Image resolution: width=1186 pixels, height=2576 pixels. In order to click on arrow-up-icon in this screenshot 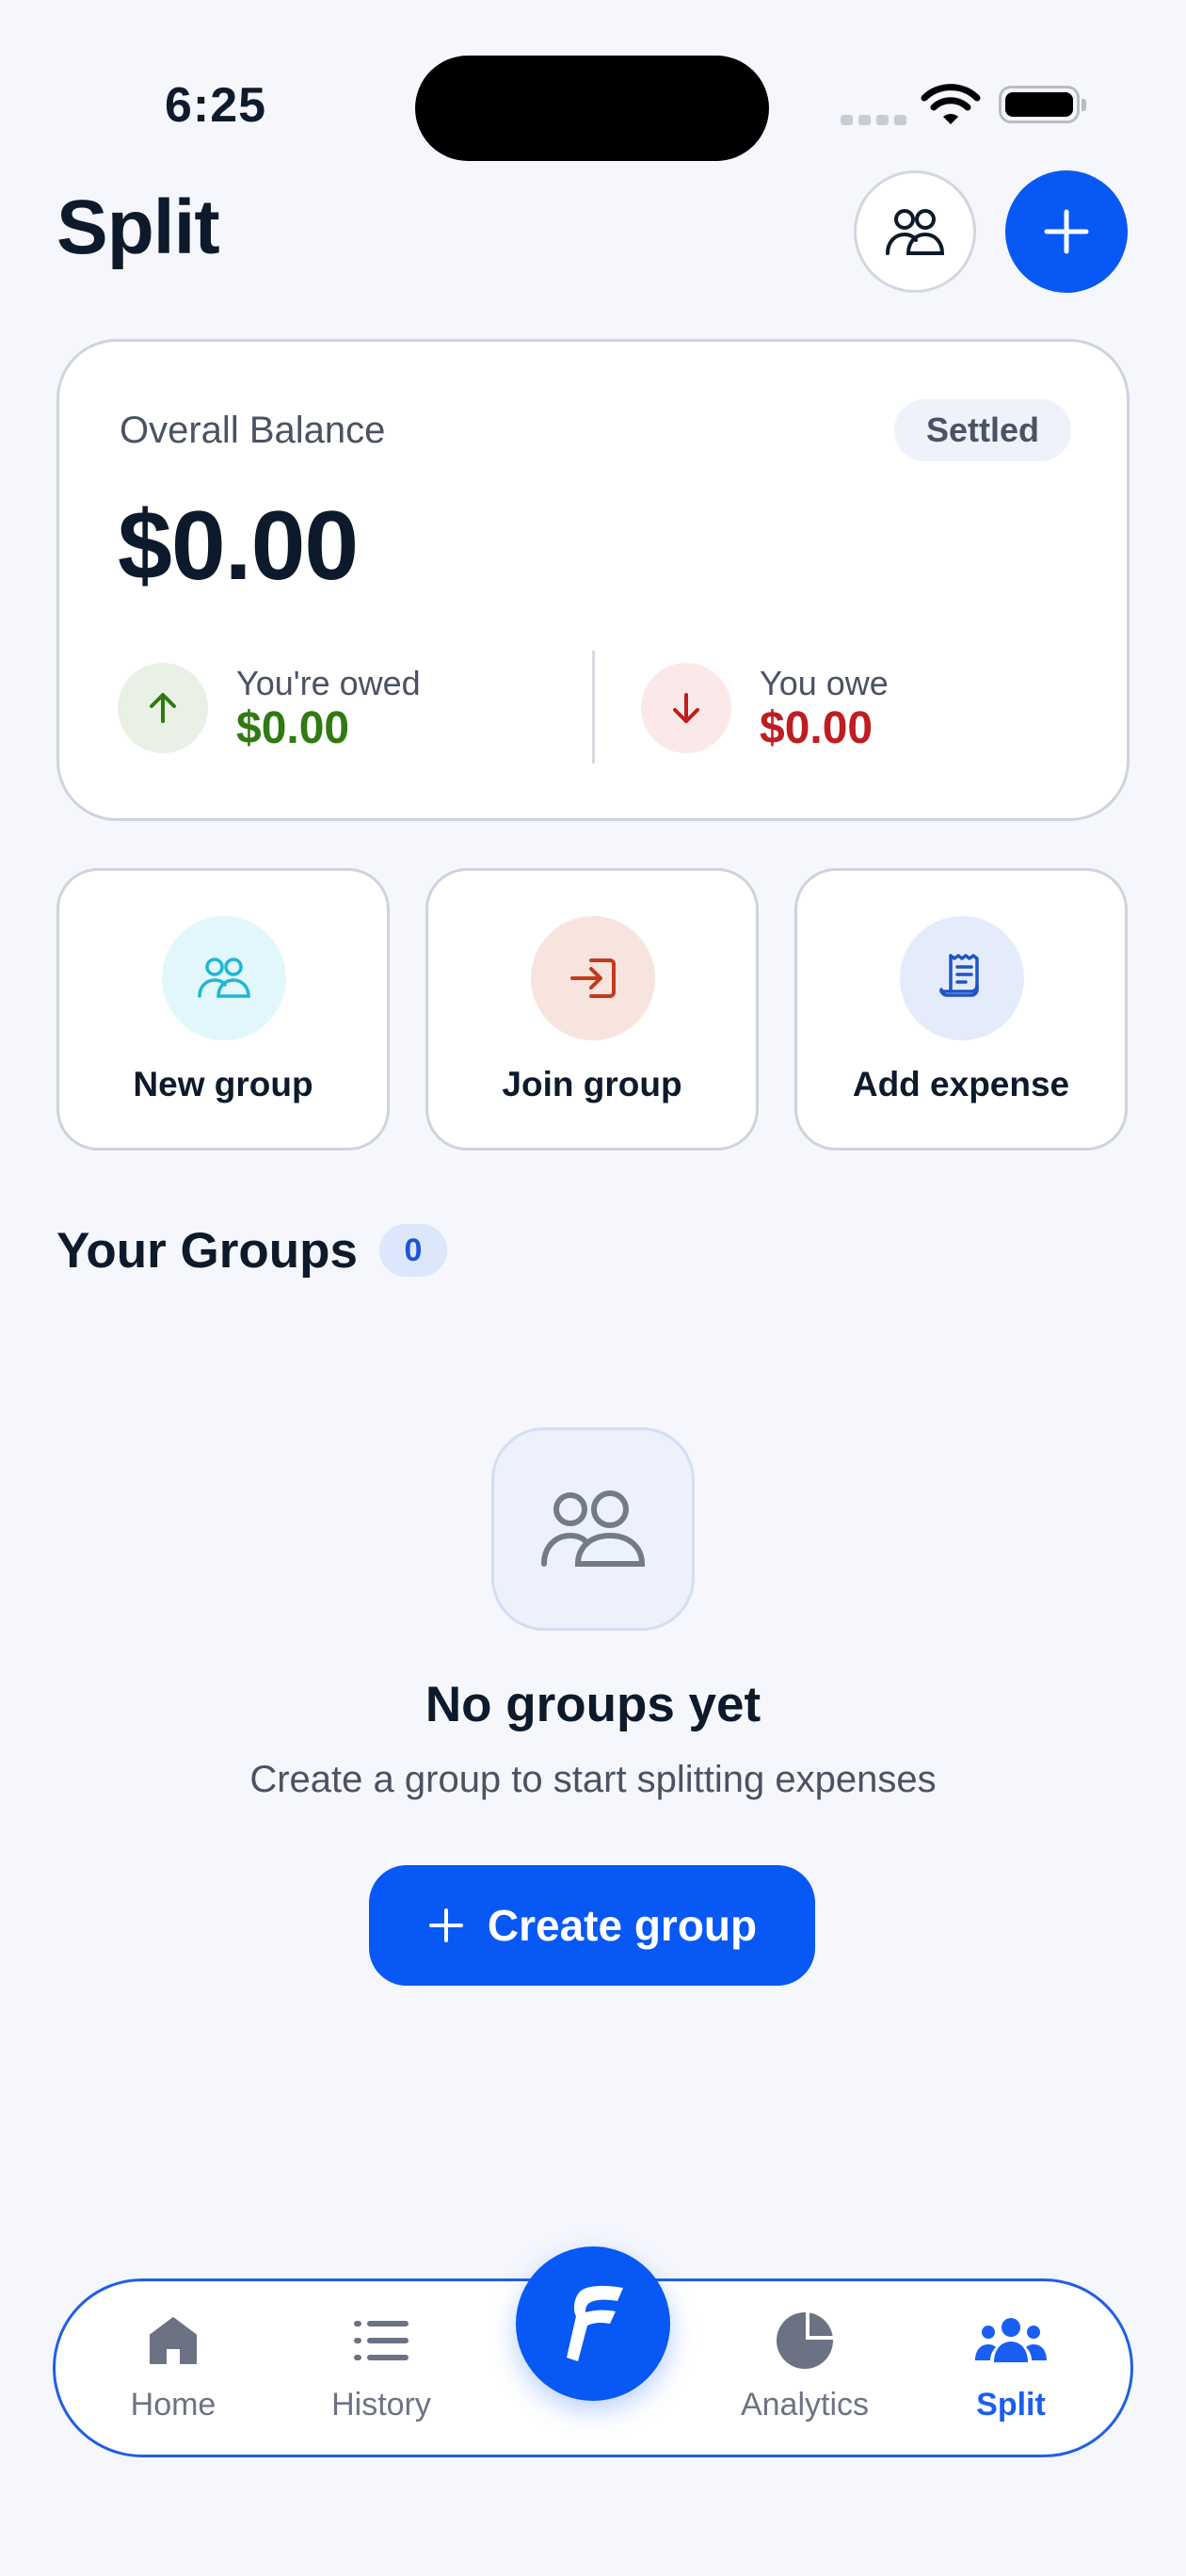, I will do `click(163, 708)`.